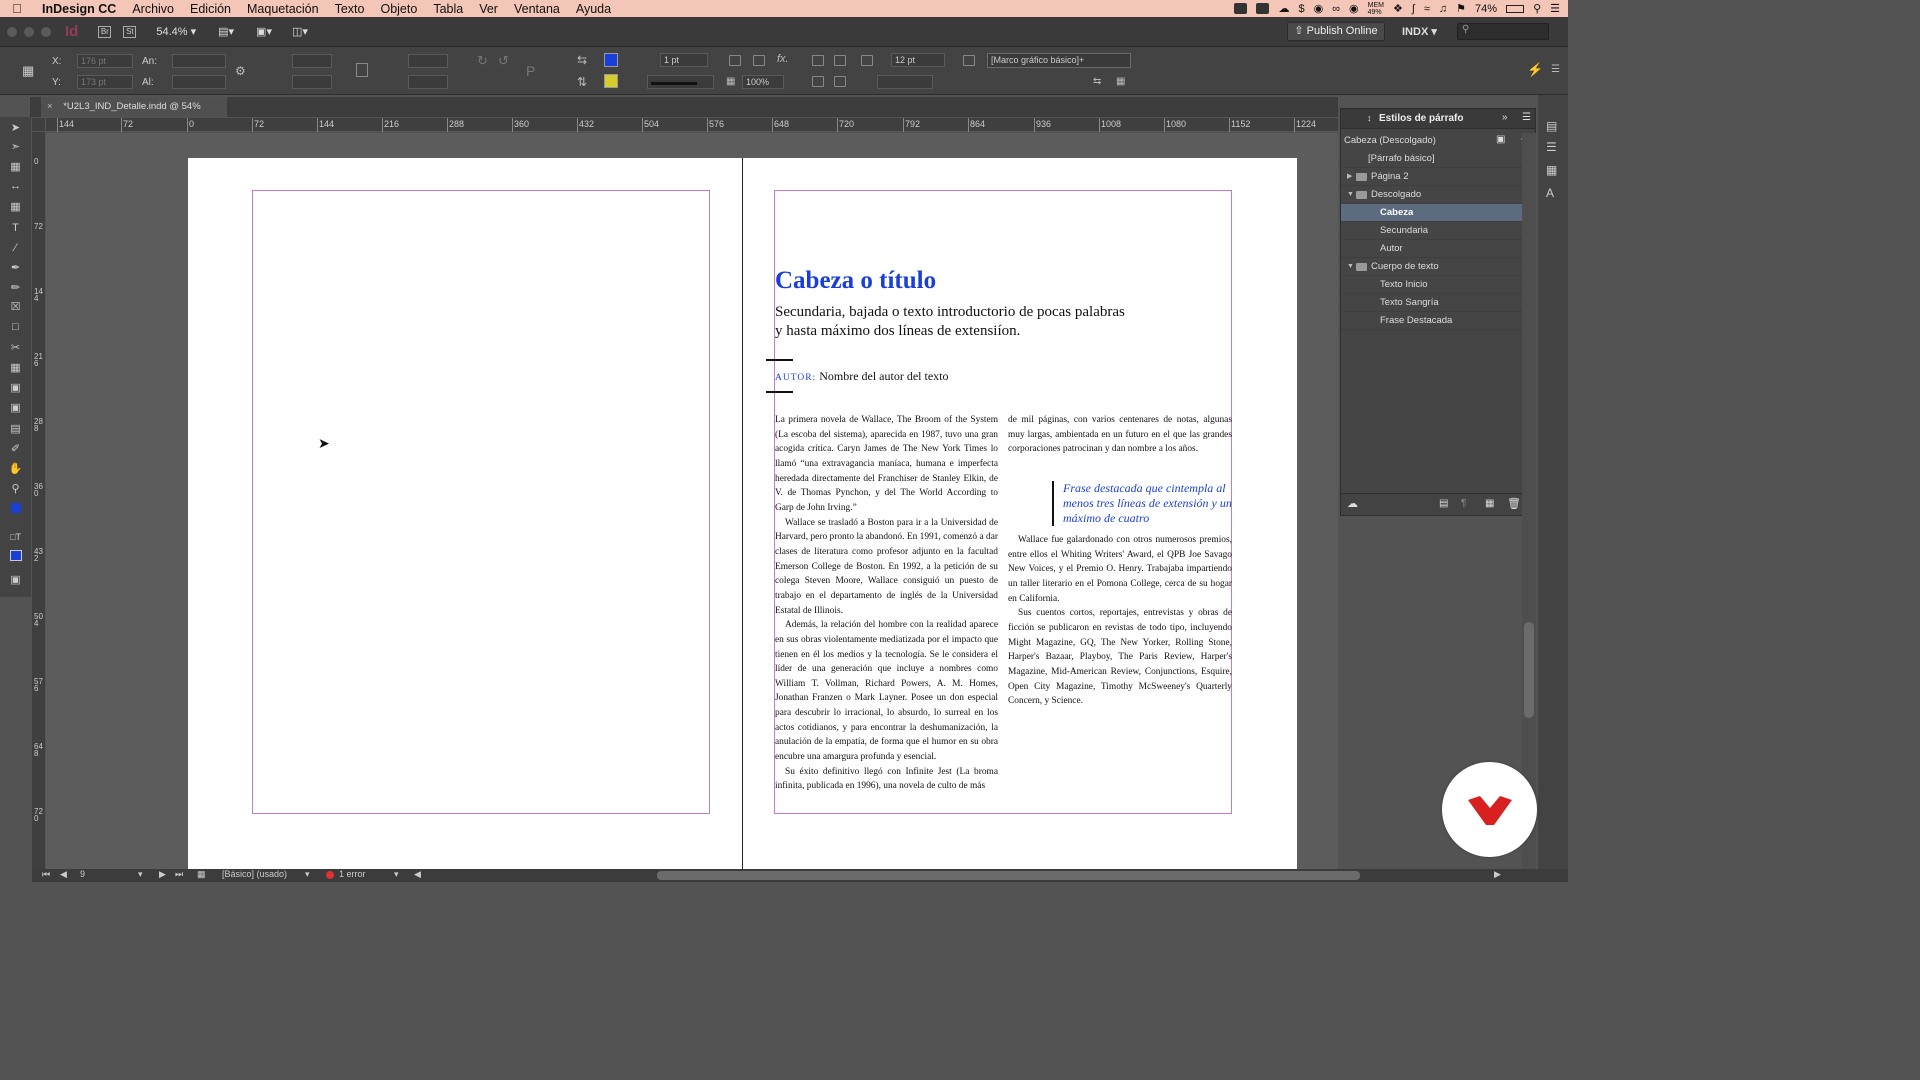 This screenshot has height=1080, width=1920. I want to click on ruler-origin, so click(39, 125).